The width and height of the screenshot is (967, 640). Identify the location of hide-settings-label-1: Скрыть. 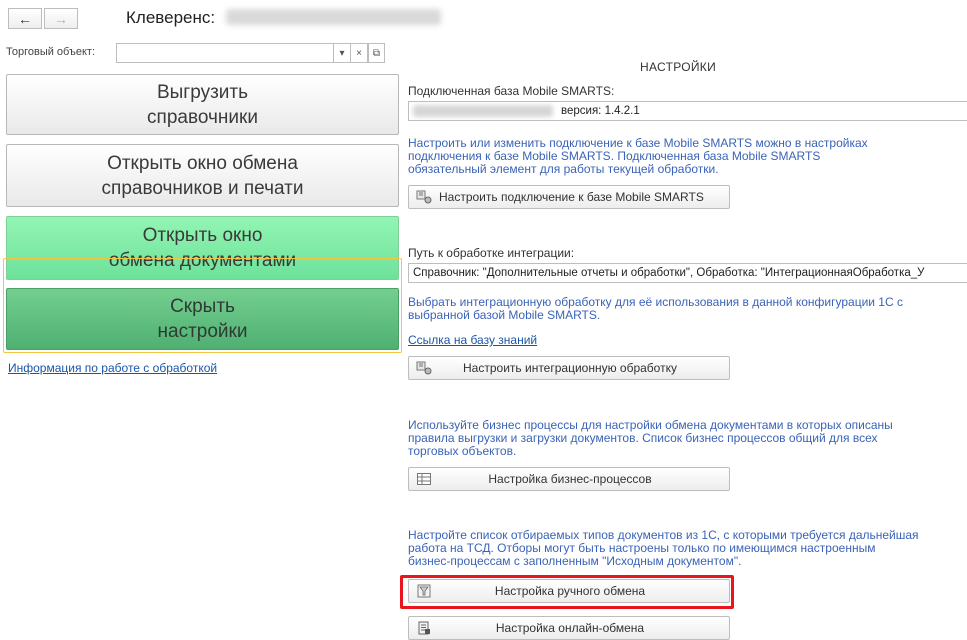
(202, 306).